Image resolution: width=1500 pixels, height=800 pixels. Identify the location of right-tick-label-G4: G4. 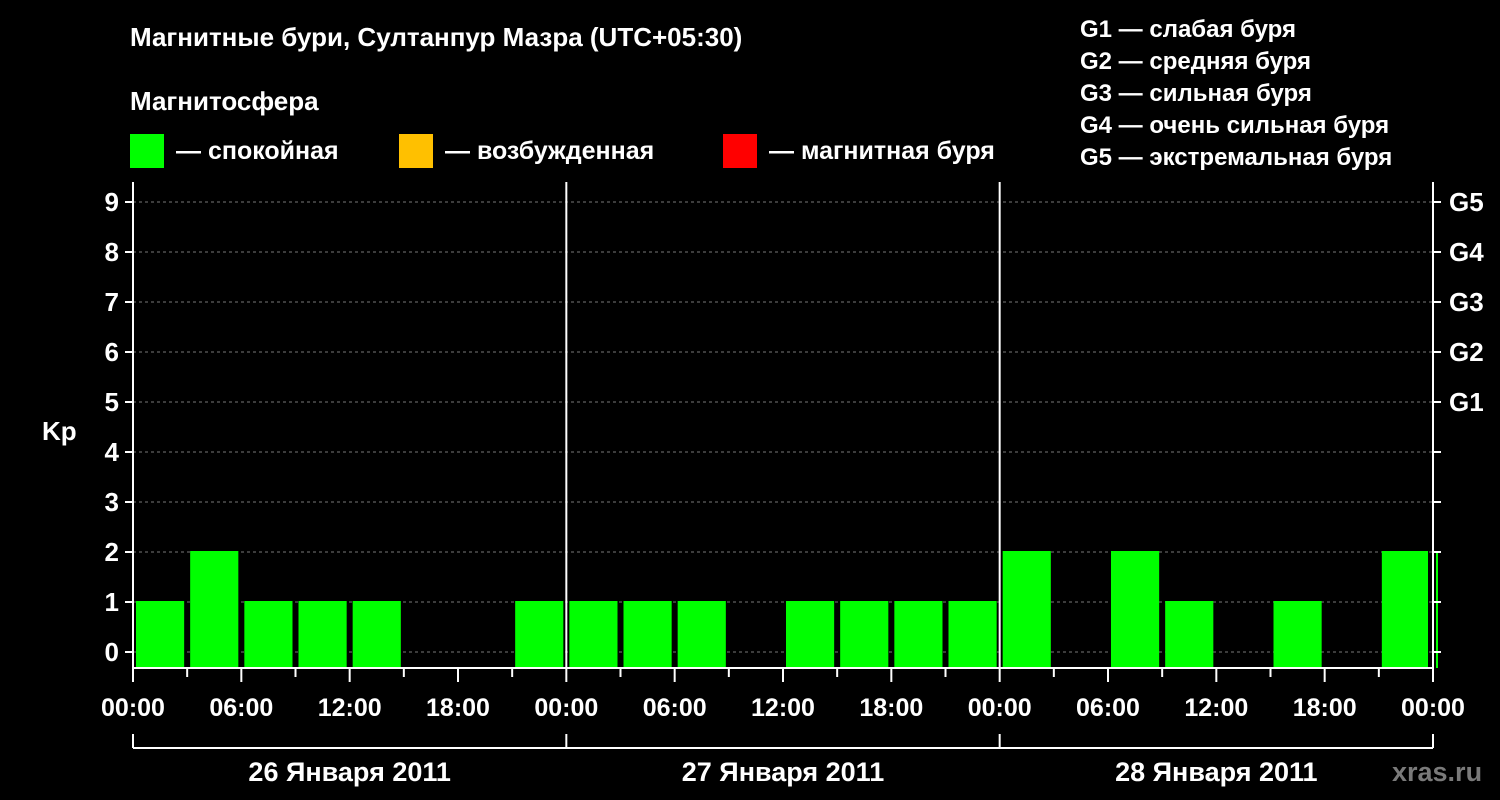
(1466, 252).